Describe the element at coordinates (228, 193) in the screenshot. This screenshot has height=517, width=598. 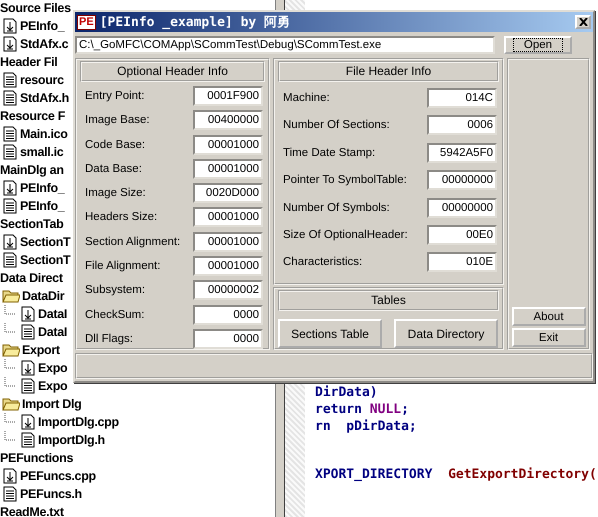
I see `value-field: 0020D000` at that location.